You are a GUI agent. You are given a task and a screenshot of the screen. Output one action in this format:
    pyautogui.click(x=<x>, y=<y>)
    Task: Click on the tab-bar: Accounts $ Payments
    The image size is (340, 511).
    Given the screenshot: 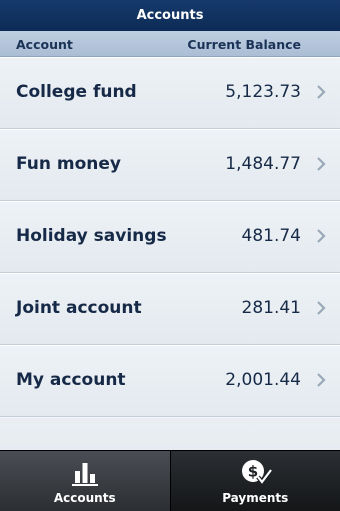 What is the action you would take?
    pyautogui.click(x=170, y=480)
    